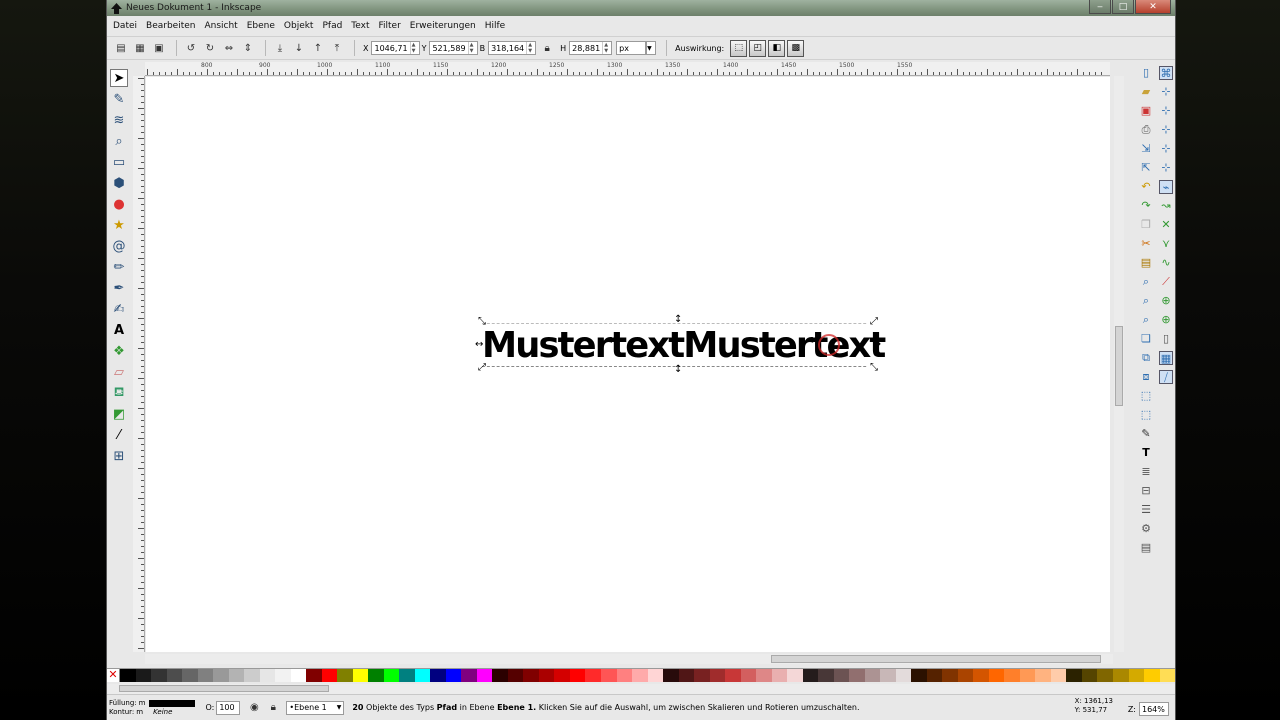 The width and height of the screenshot is (1280, 720). I want to click on menu-ebene: Ebene, so click(261, 26).